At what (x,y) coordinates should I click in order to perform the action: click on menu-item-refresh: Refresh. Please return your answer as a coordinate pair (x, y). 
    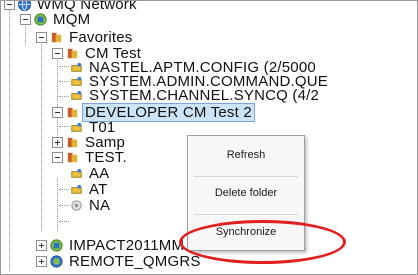
    Looking at the image, I should click on (246, 155).